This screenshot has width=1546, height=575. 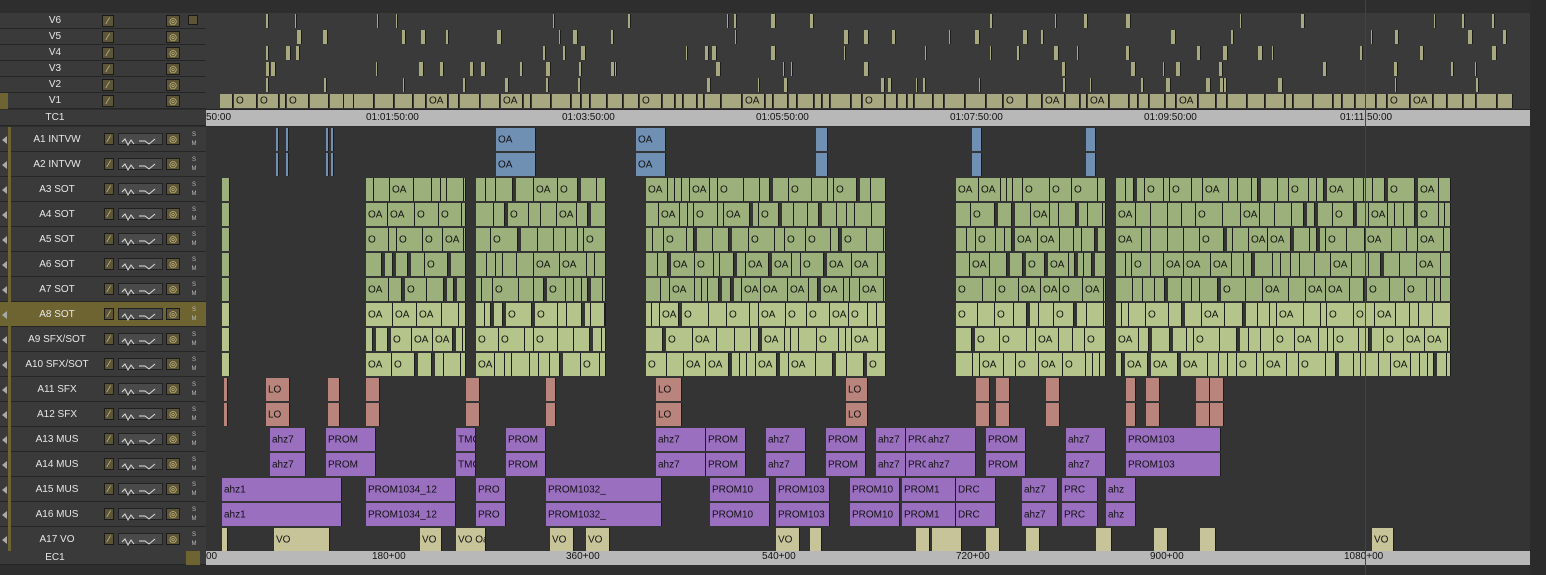 What do you see at coordinates (57, 139) in the screenshot?
I see `track-name-a1-intvw: A1 INTVW` at bounding box center [57, 139].